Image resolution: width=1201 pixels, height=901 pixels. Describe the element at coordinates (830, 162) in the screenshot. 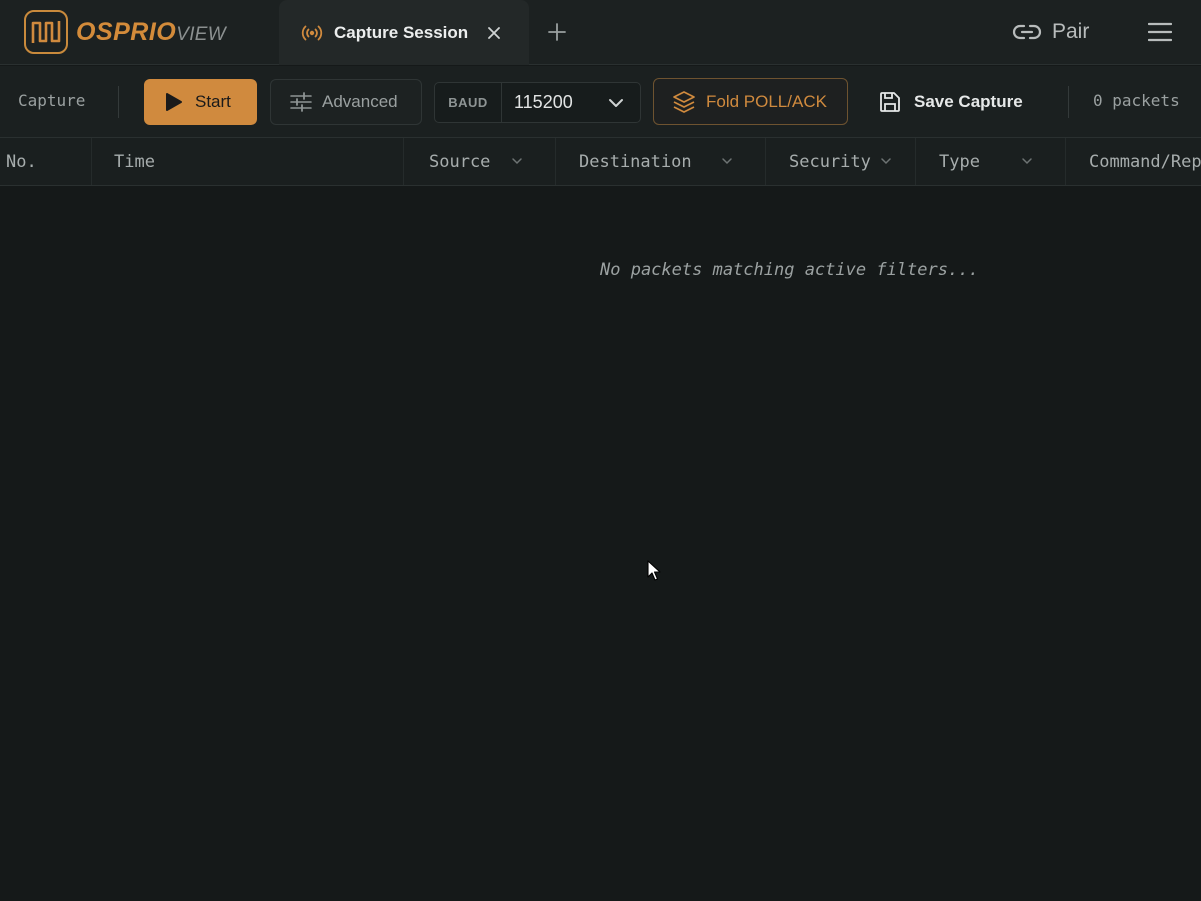

I see `column-label: Security` at that location.